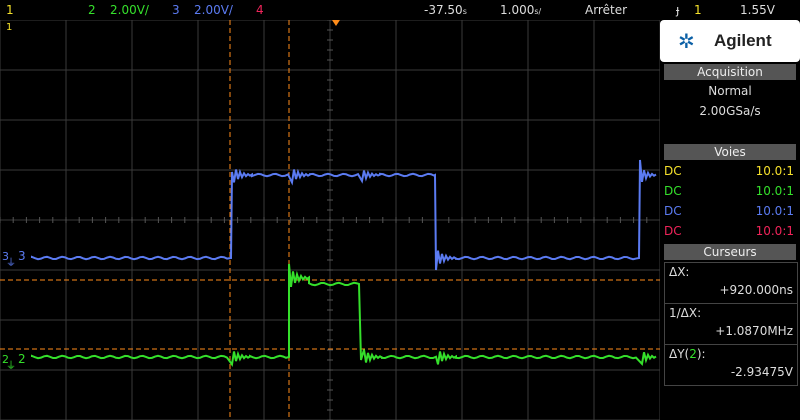 The height and width of the screenshot is (420, 800). What do you see at coordinates (685, 313) in the screenshot?
I see `inv-dx-label: 1/ΔX:` at bounding box center [685, 313].